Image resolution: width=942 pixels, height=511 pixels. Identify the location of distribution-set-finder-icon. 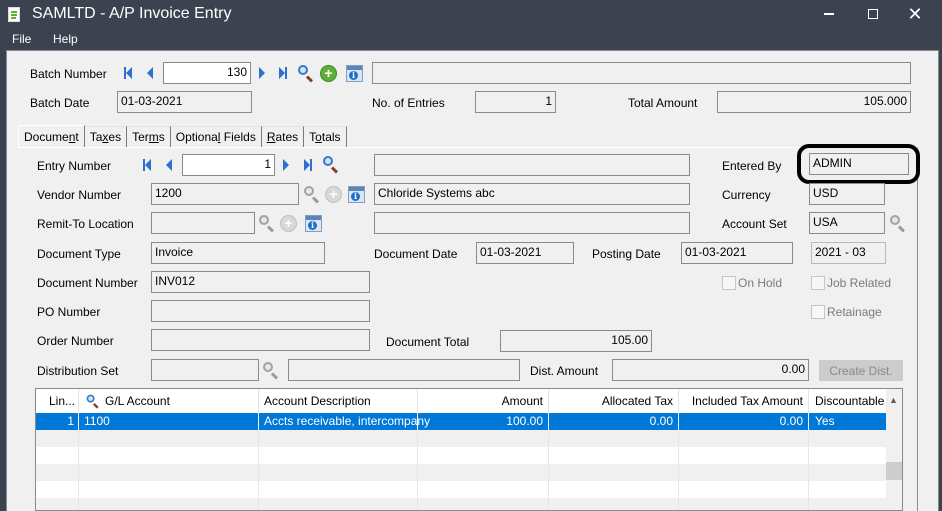
(271, 370).